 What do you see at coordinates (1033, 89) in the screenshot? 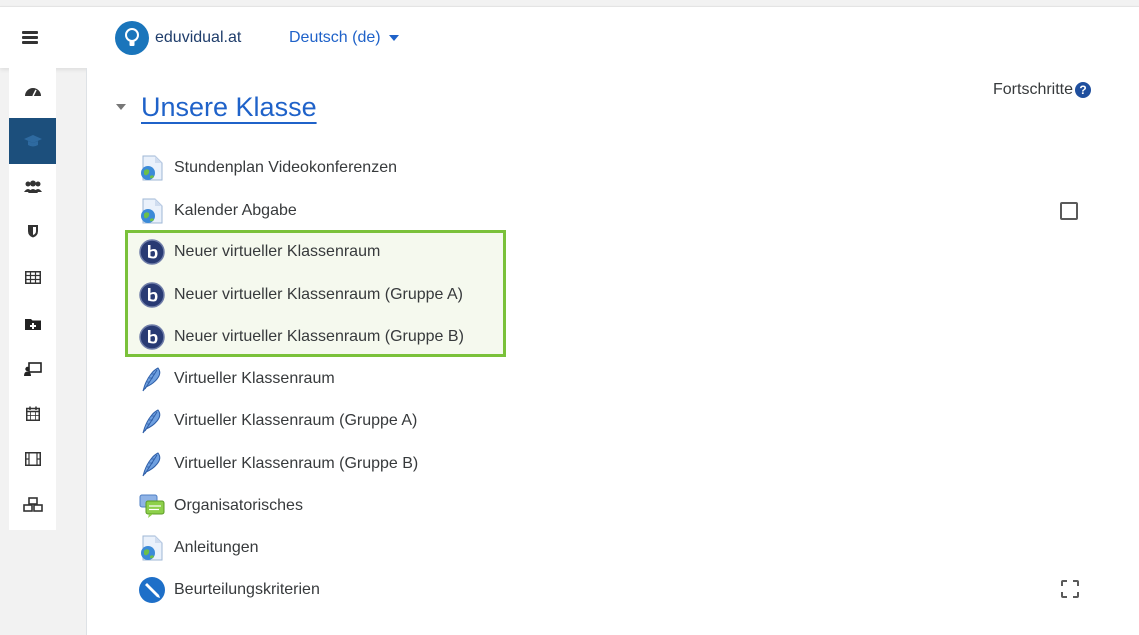
I see `progress-label: Fortschritte` at bounding box center [1033, 89].